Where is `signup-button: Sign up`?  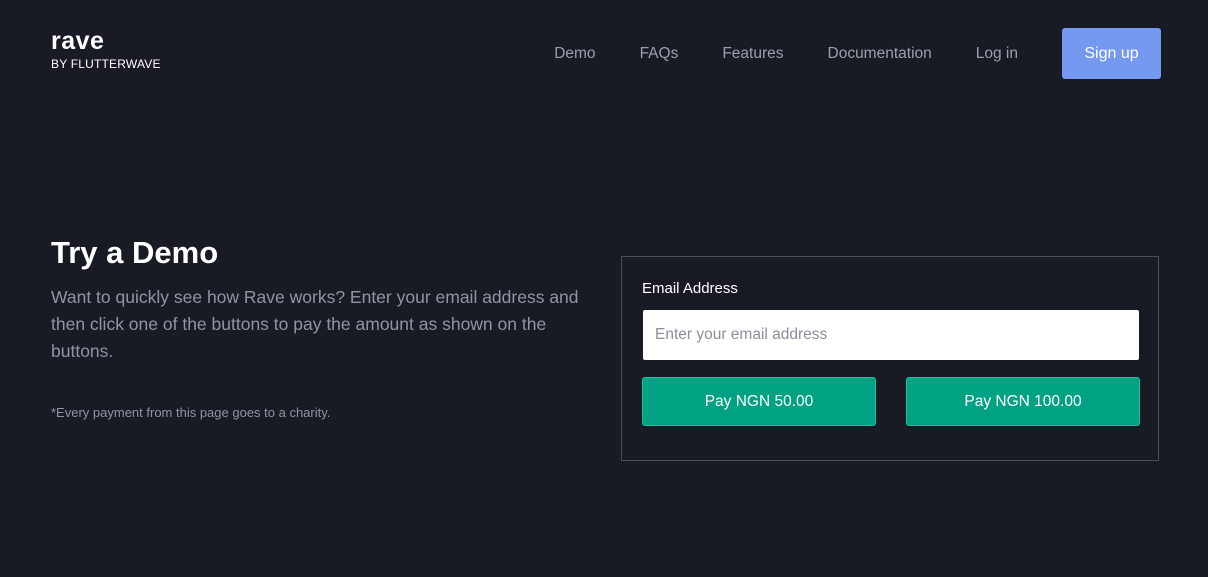 signup-button: Sign up is located at coordinates (1111, 53).